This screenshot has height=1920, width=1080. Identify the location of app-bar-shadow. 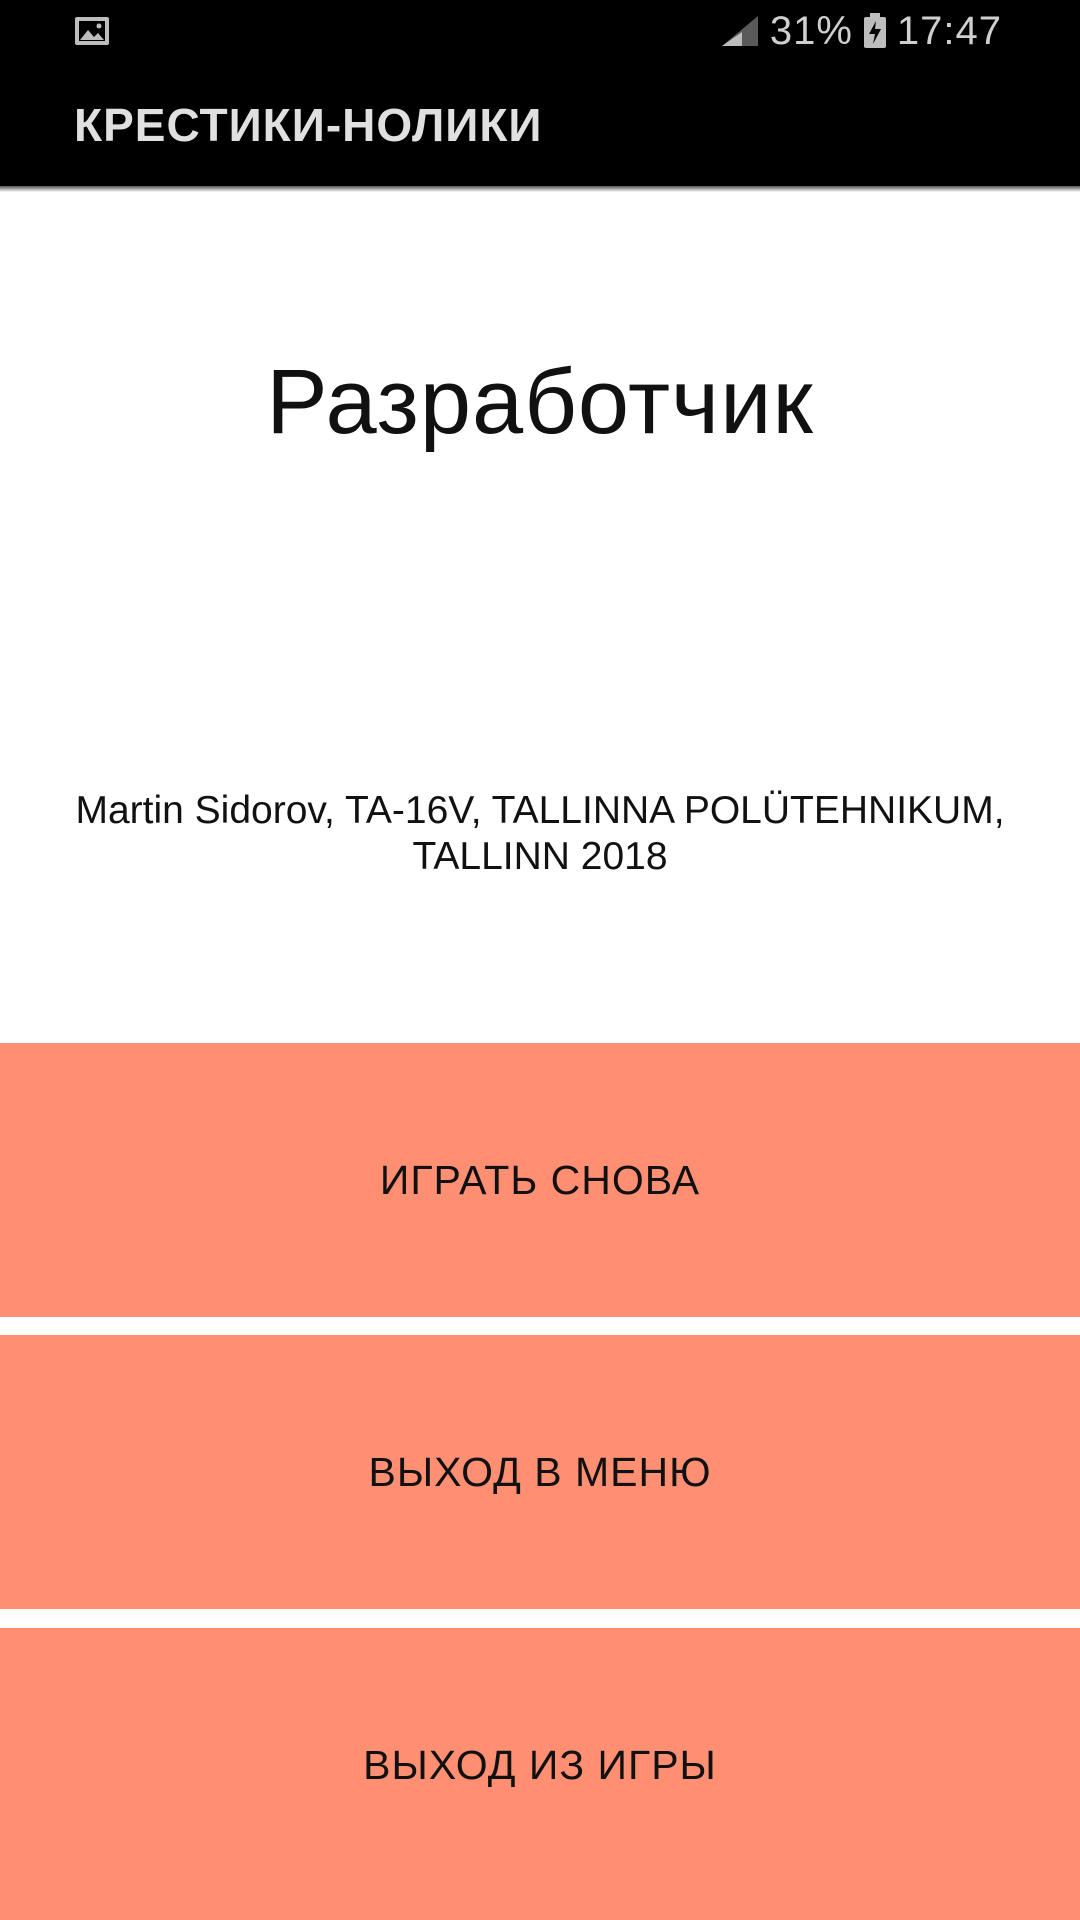
(540, 189).